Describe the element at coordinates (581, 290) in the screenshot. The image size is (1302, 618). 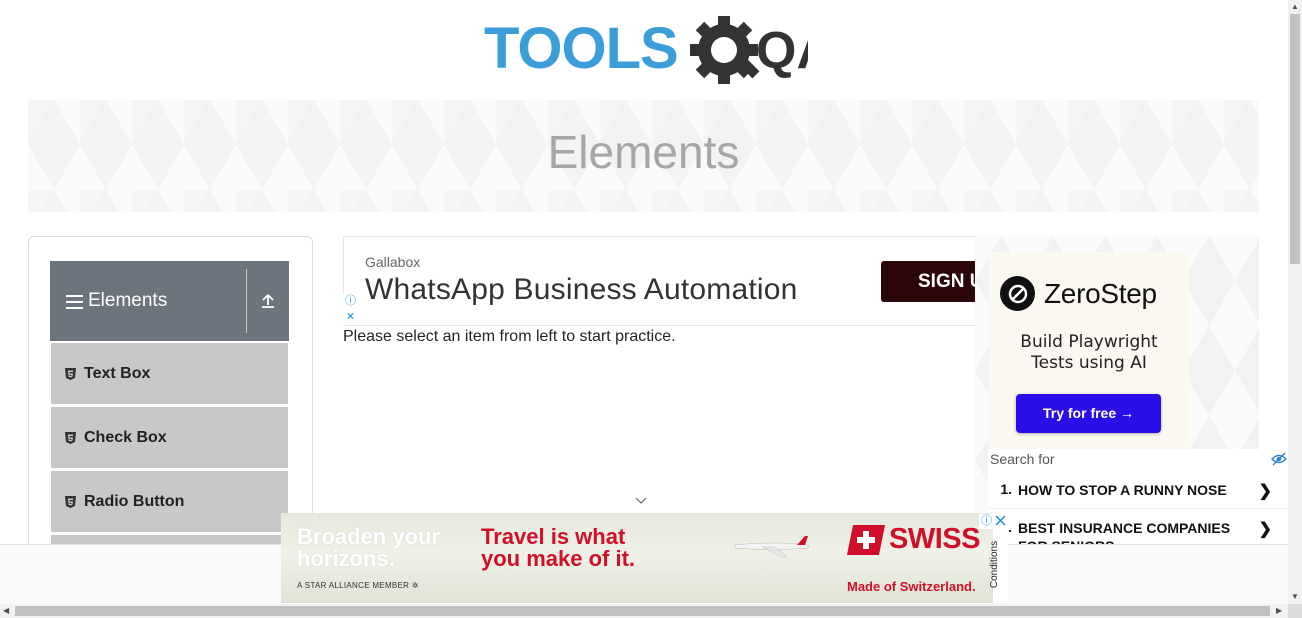
I see `ad-headline: WhatsApp Business Automation` at that location.